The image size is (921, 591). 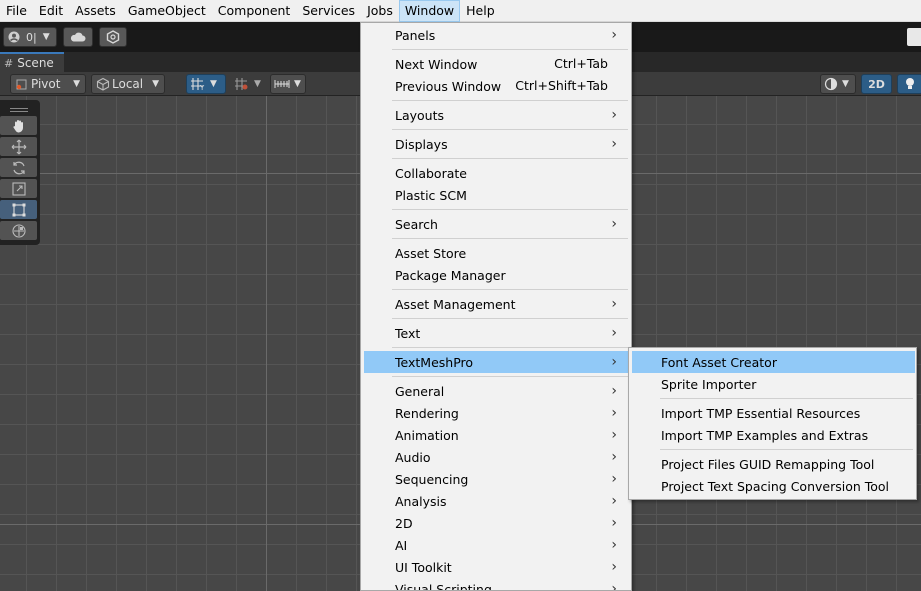 What do you see at coordinates (909, 84) in the screenshot?
I see `lighting-toggle` at bounding box center [909, 84].